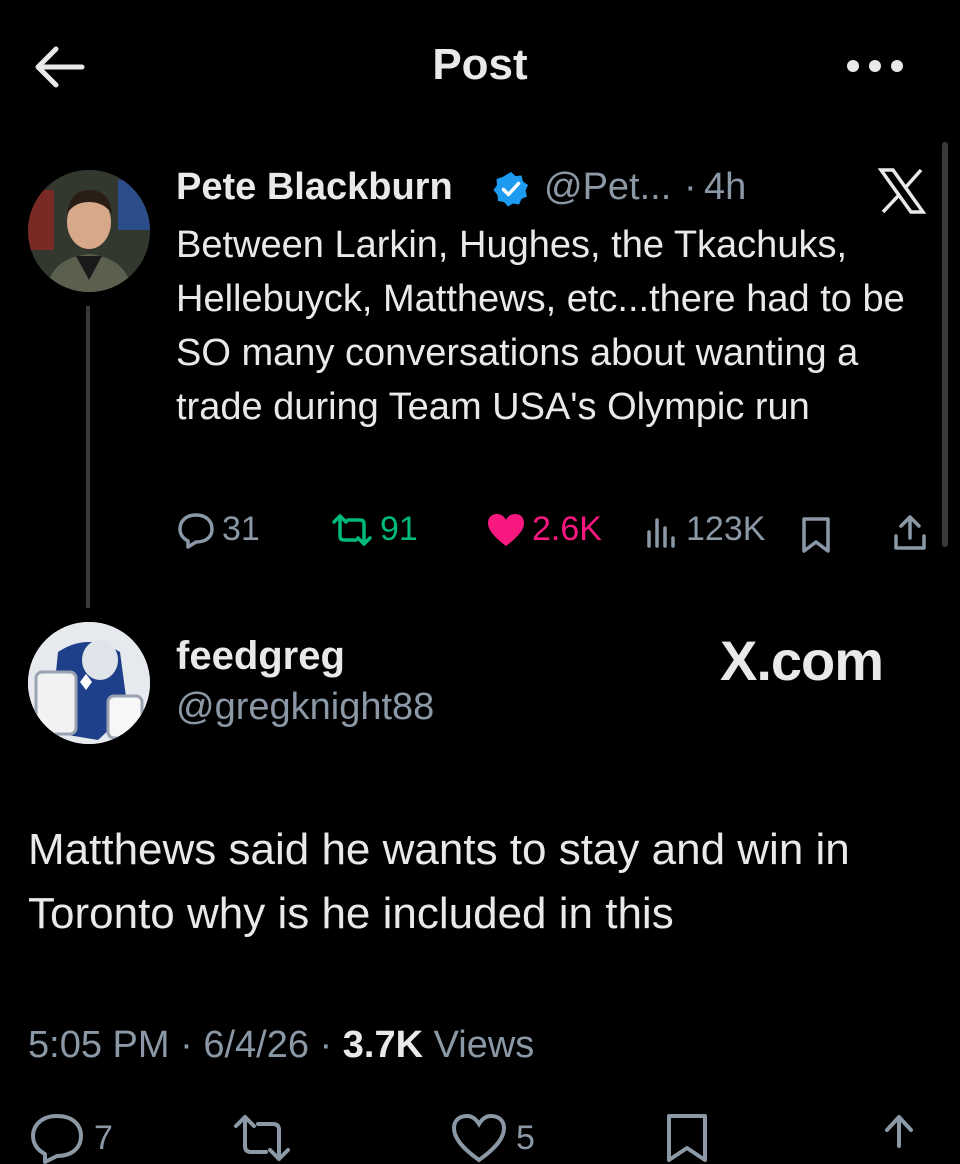  What do you see at coordinates (99, 1045) in the screenshot?
I see `post-time: 5:05 PM` at bounding box center [99, 1045].